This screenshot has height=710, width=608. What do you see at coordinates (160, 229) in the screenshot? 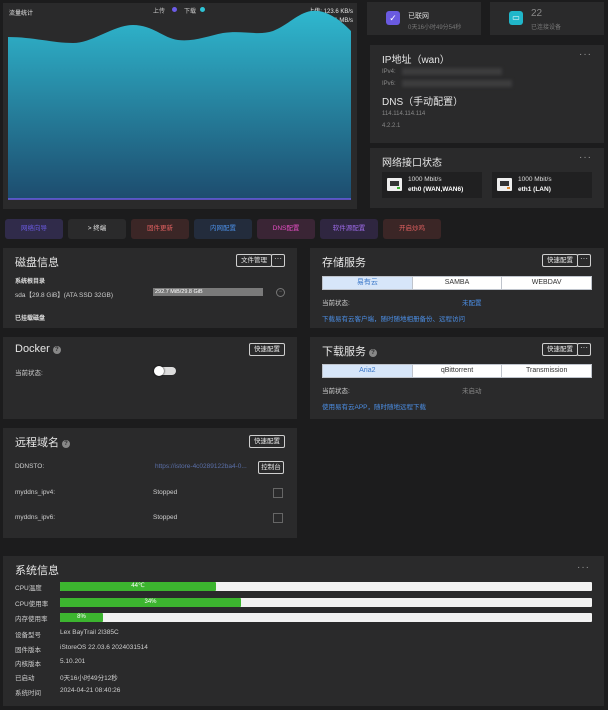
I see `firmware-update-button: 固件更新` at bounding box center [160, 229].